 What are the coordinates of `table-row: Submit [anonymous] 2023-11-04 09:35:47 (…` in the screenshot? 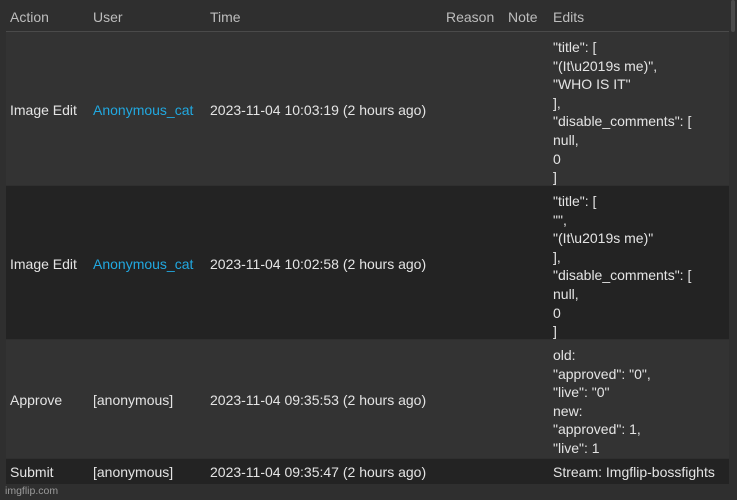 It's located at (367, 471).